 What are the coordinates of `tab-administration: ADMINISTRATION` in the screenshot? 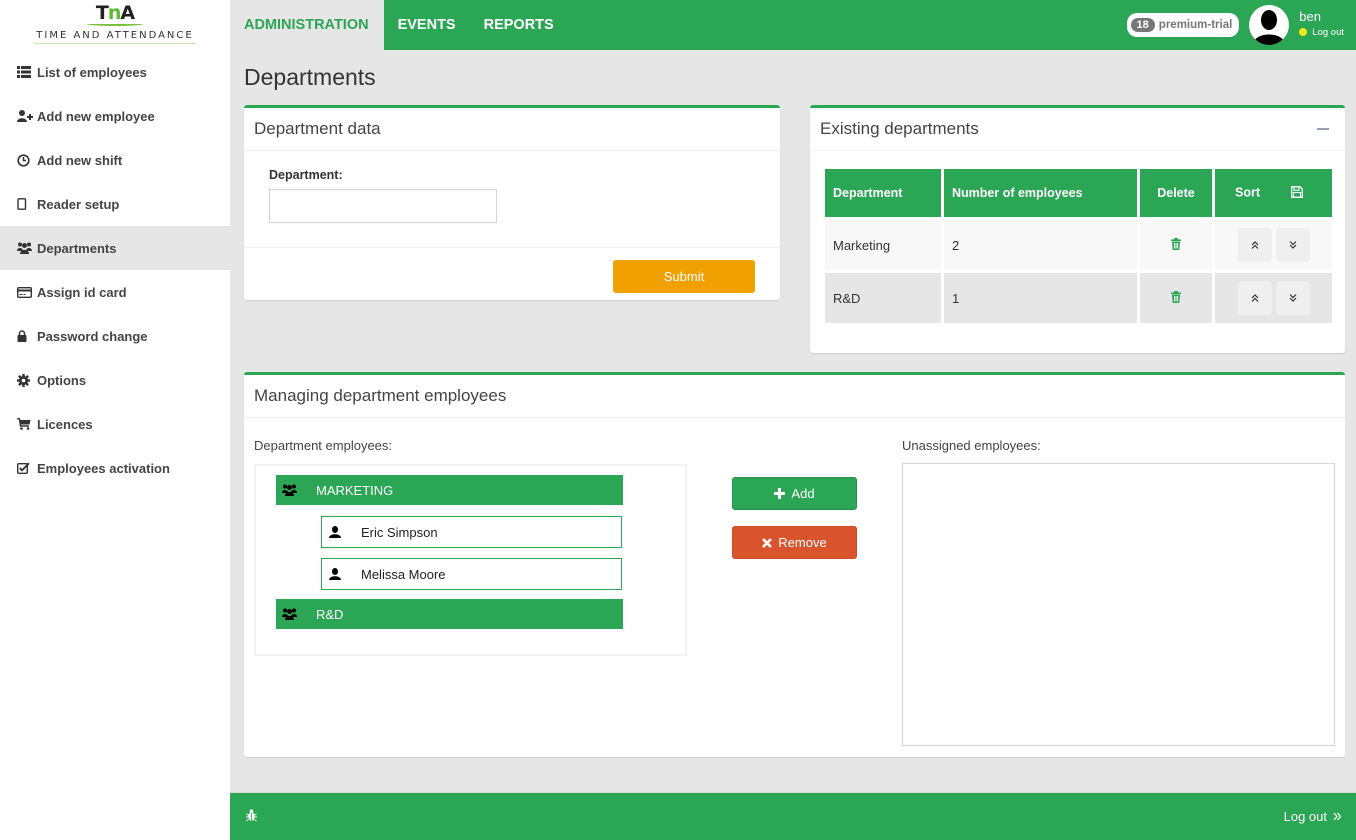 It's located at (307, 25).